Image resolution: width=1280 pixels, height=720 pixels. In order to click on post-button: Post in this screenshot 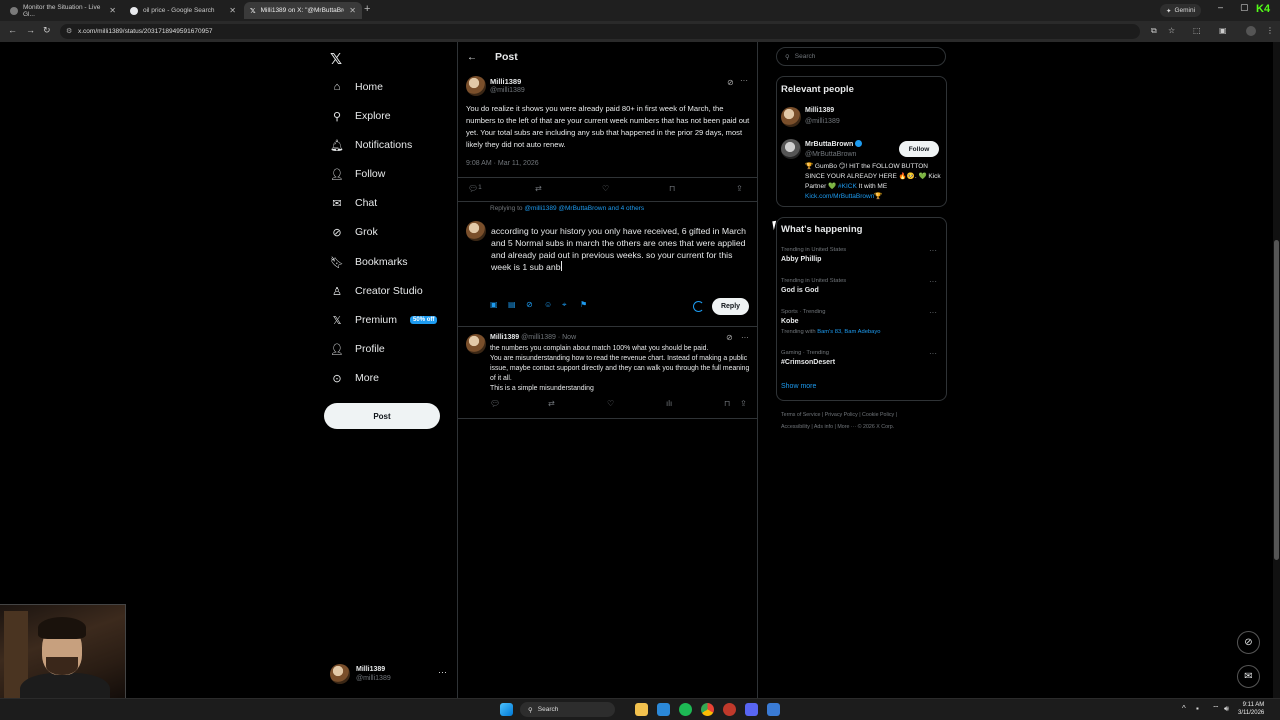, I will do `click(382, 416)`.